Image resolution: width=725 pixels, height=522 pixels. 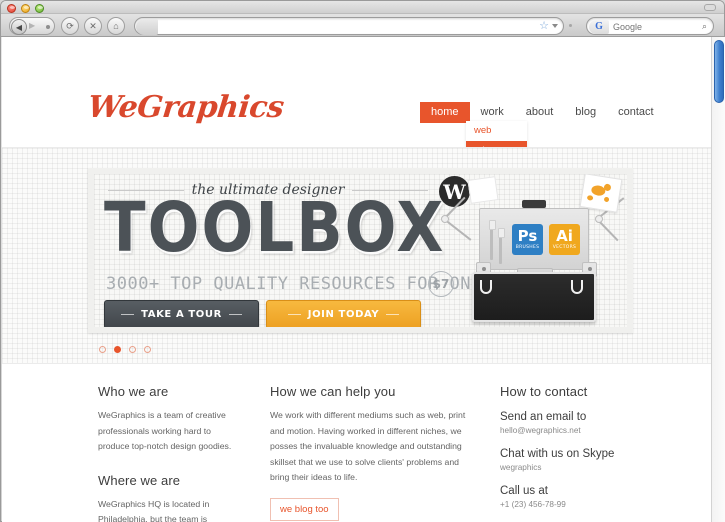 I want to click on hero-title: TOOLBOX, so click(x=275, y=228).